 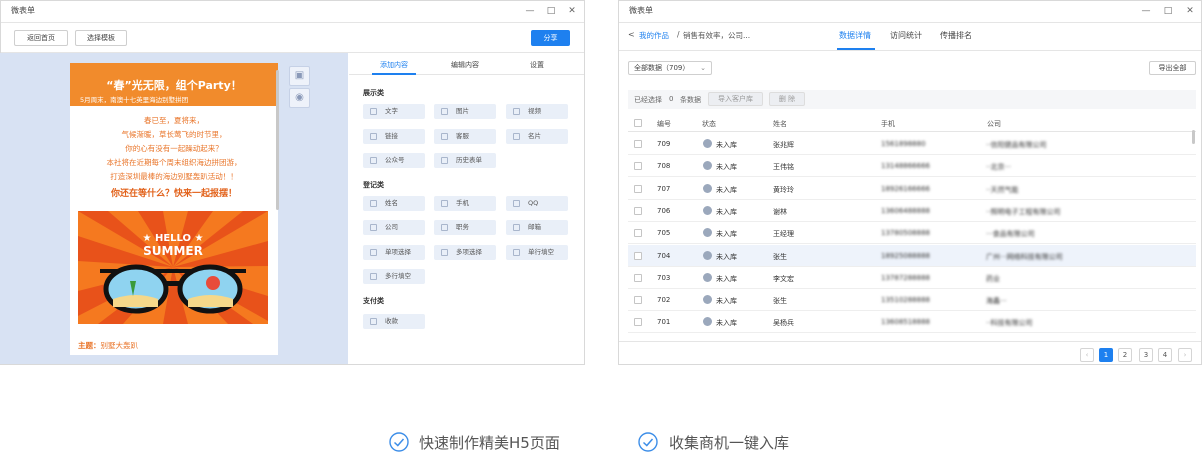 I want to click on table-row: 706 未入库 谢林 13606488888 ··照明电子工程有限公司, so click(x=912, y=211).